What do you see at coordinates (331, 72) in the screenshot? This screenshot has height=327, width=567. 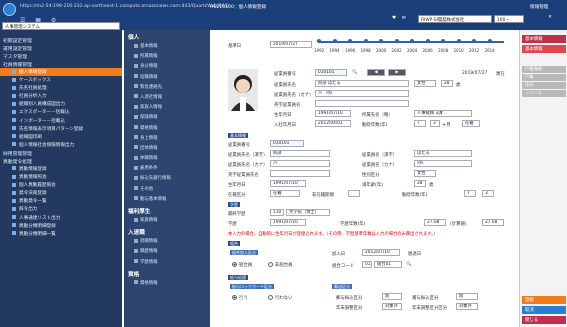 I see `emp-no-field: 010101` at bounding box center [331, 72].